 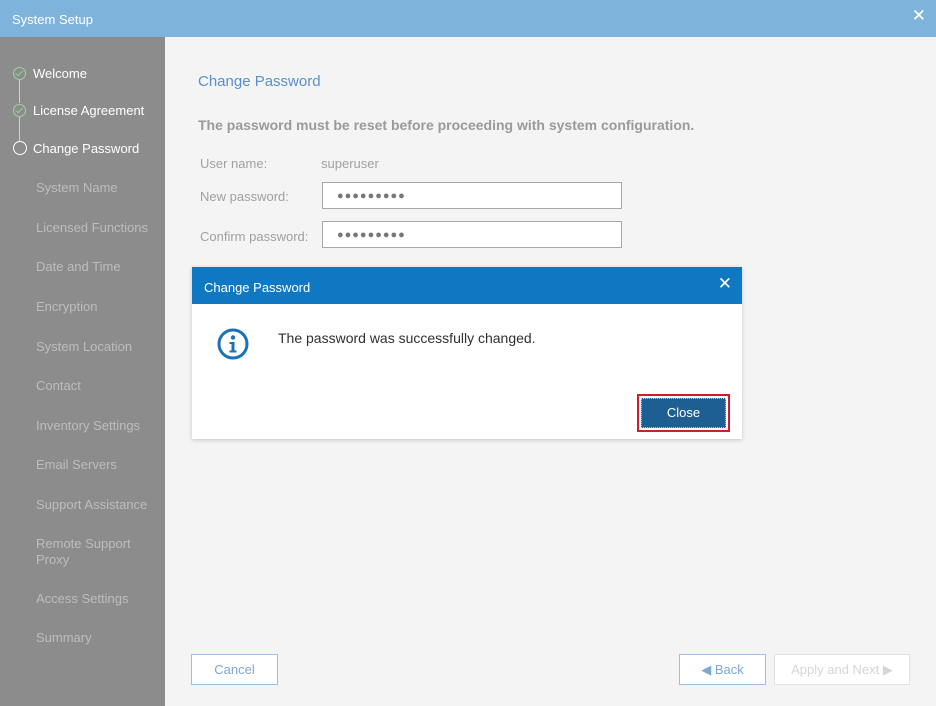 I want to click on step-label: License Agreement, so click(x=89, y=110).